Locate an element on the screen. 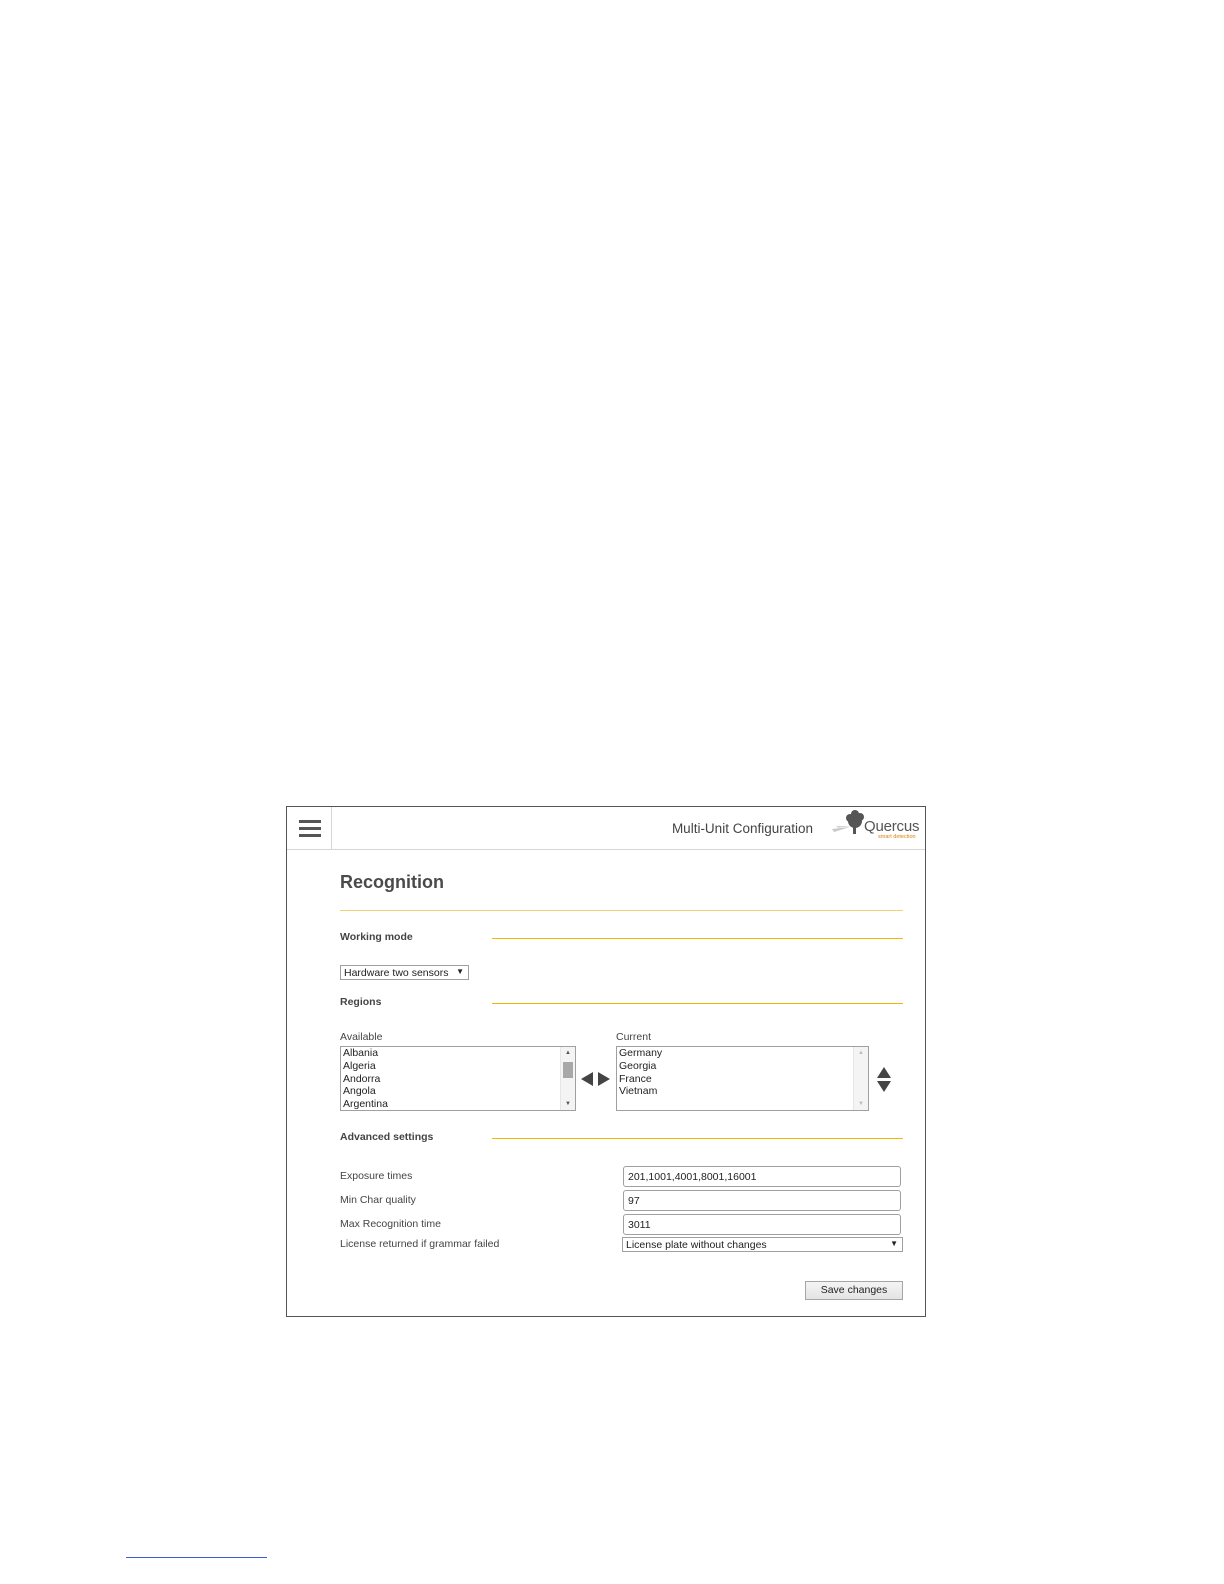 The image size is (1224, 1584). footnote-separator is located at coordinates (196, 1557).